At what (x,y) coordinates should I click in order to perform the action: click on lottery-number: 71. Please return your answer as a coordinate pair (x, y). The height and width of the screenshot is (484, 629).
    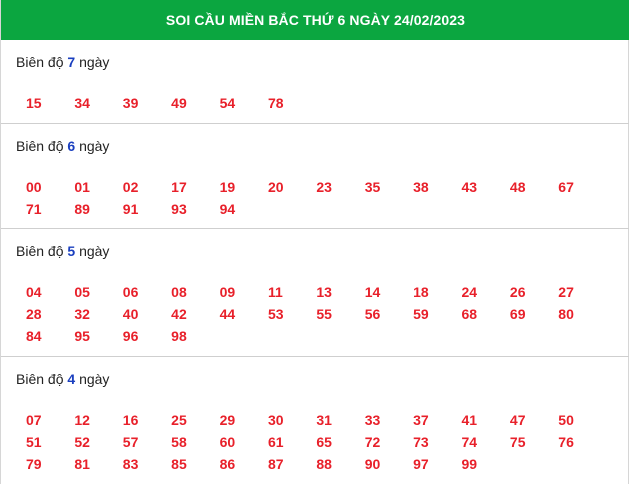
    Looking at the image, I should click on (34, 209).